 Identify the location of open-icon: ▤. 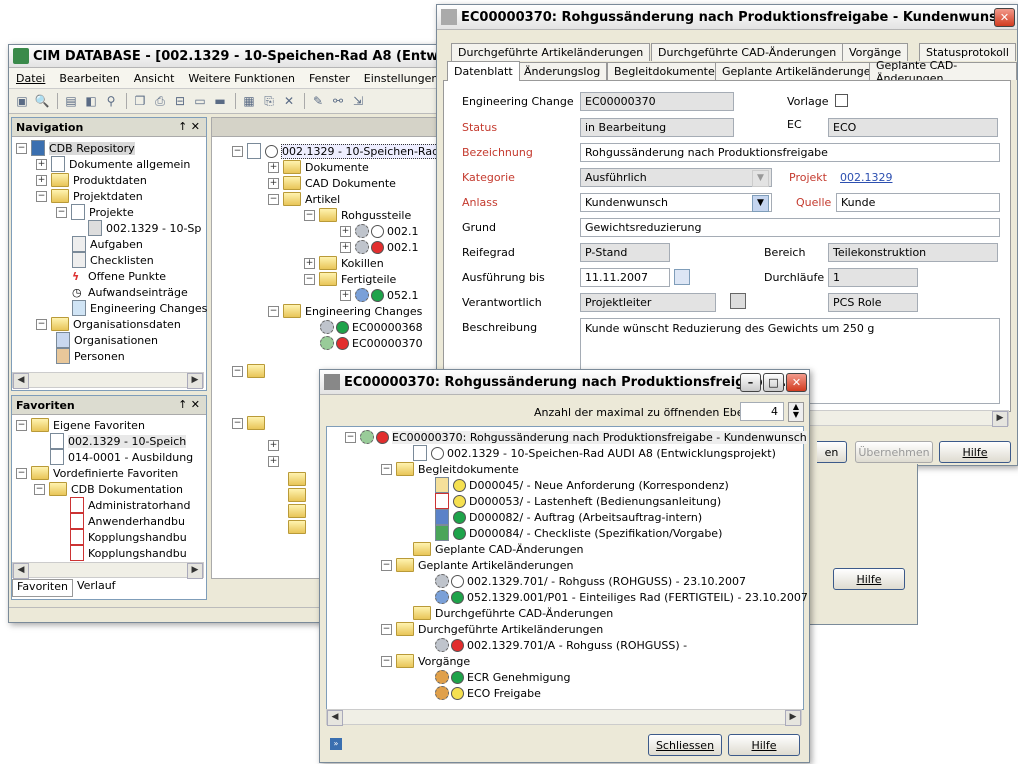
(71, 101).